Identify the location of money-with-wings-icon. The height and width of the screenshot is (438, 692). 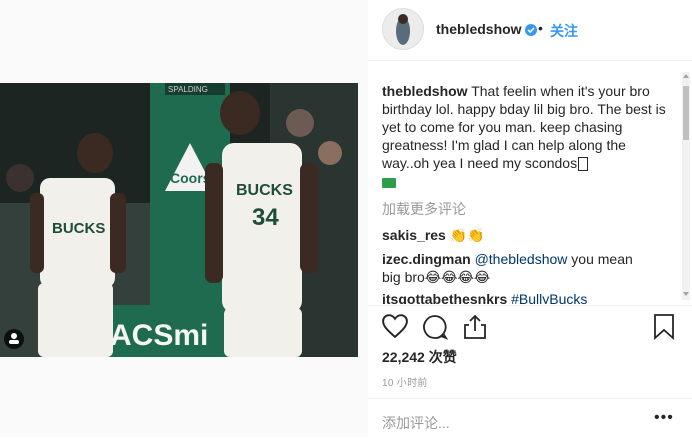
(389, 183).